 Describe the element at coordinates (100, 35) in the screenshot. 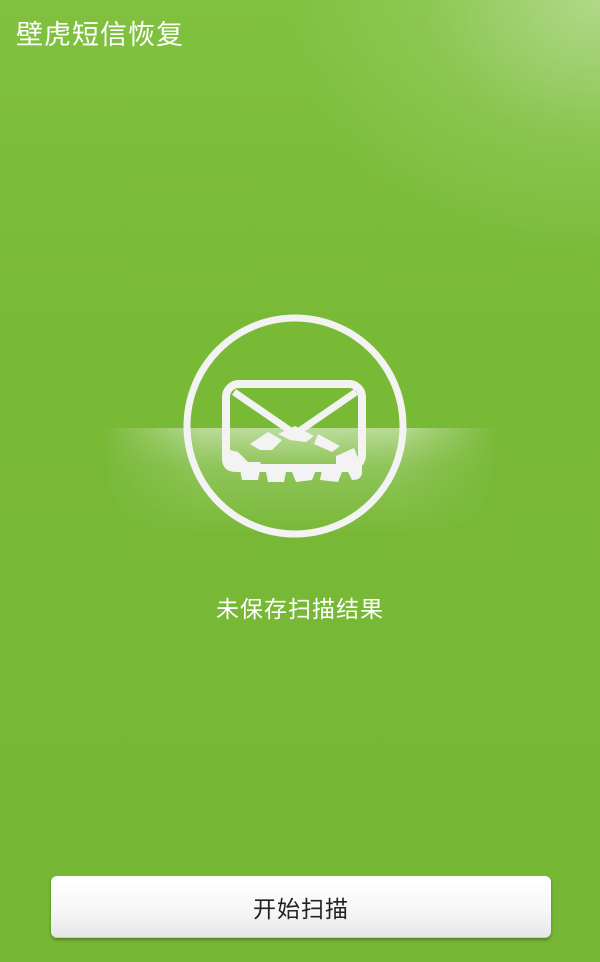

I see `app-title: 壁虎短信恢复` at that location.